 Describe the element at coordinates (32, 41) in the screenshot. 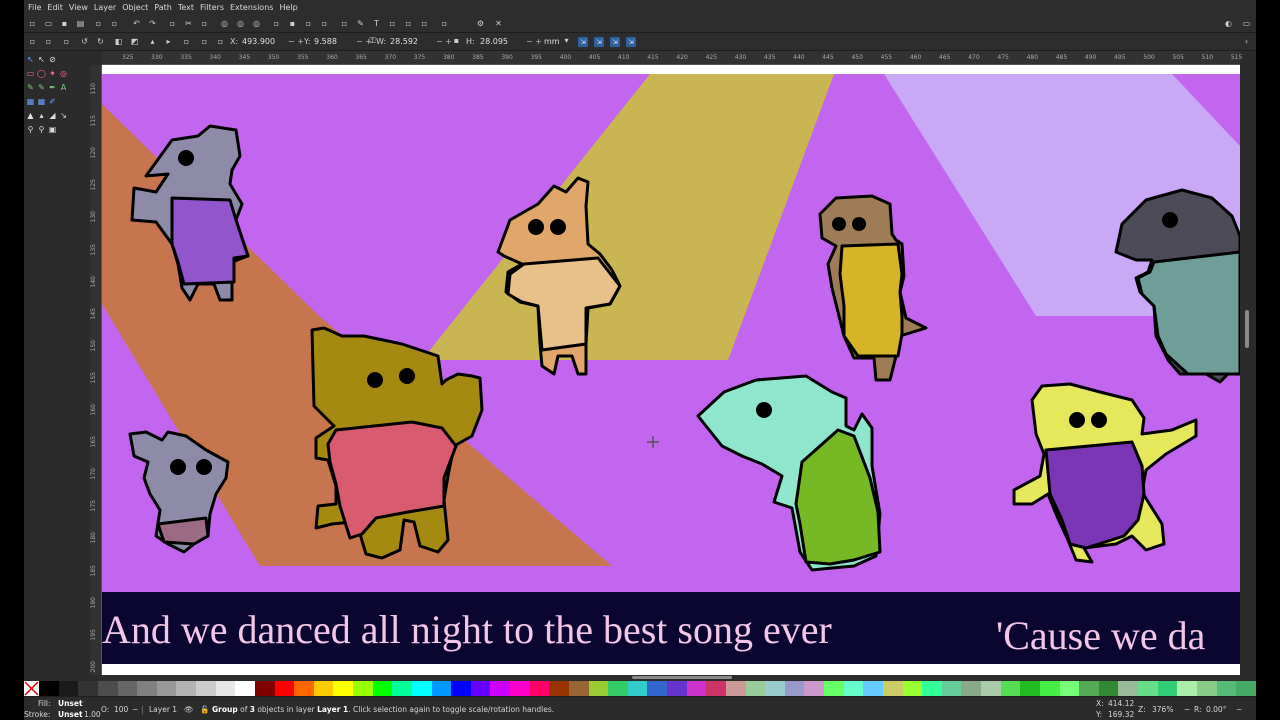

I see `select-all-icon: ▫` at that location.